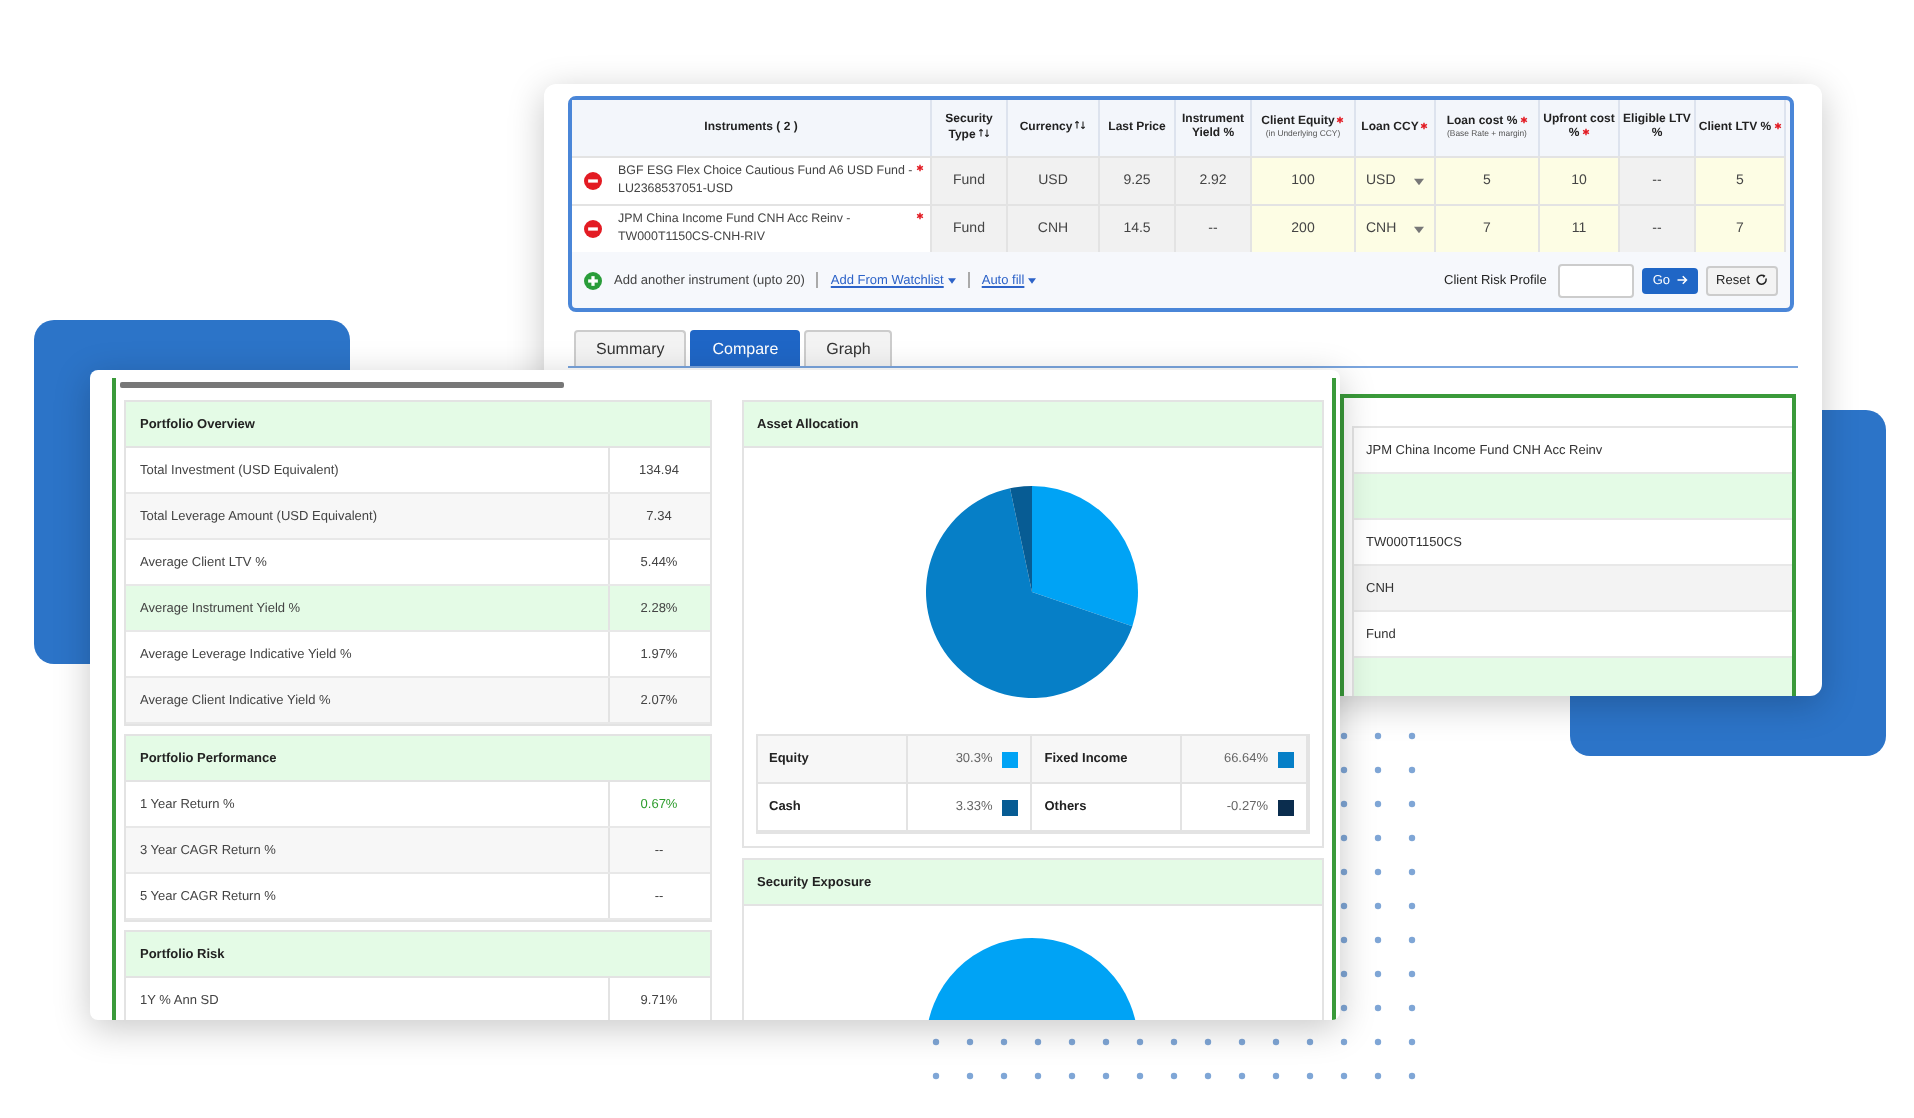  I want to click on tab: Compare, so click(745, 348).